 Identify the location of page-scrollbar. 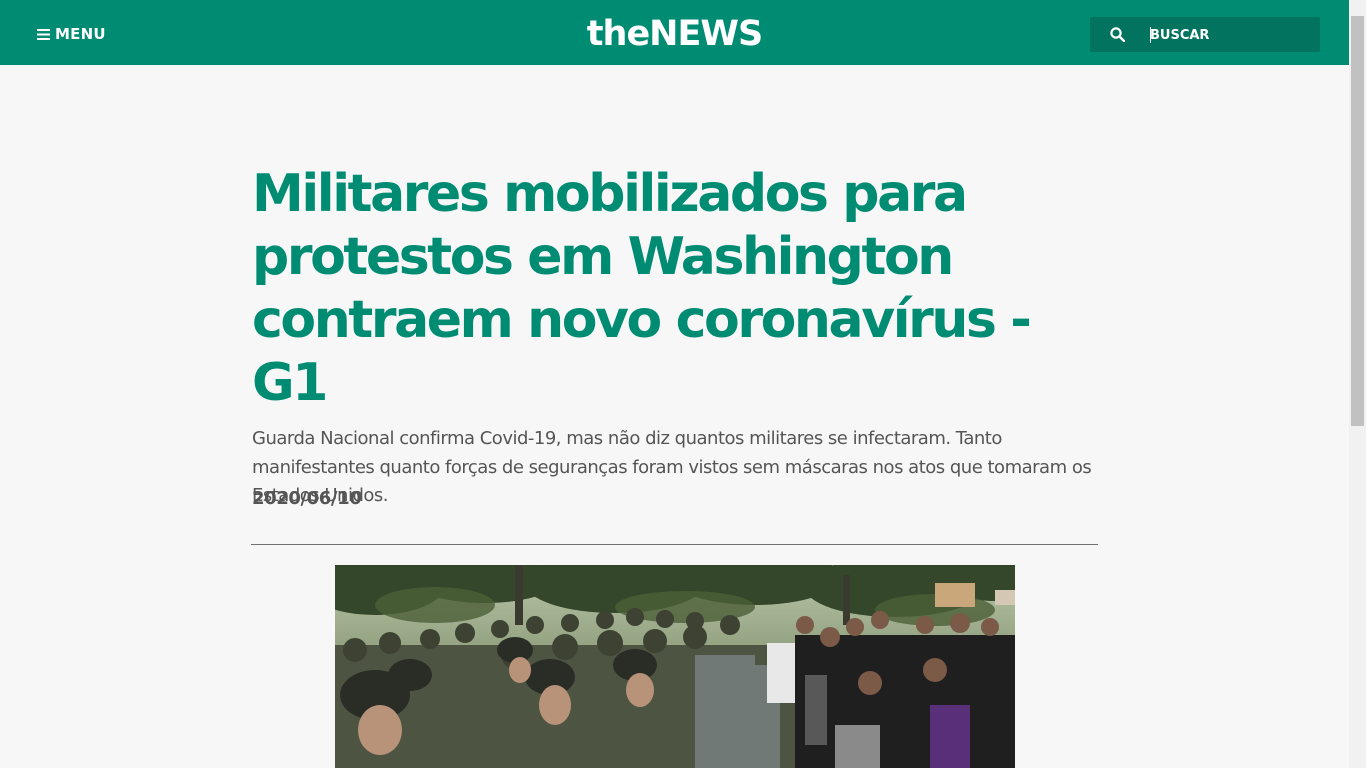
(1357, 384).